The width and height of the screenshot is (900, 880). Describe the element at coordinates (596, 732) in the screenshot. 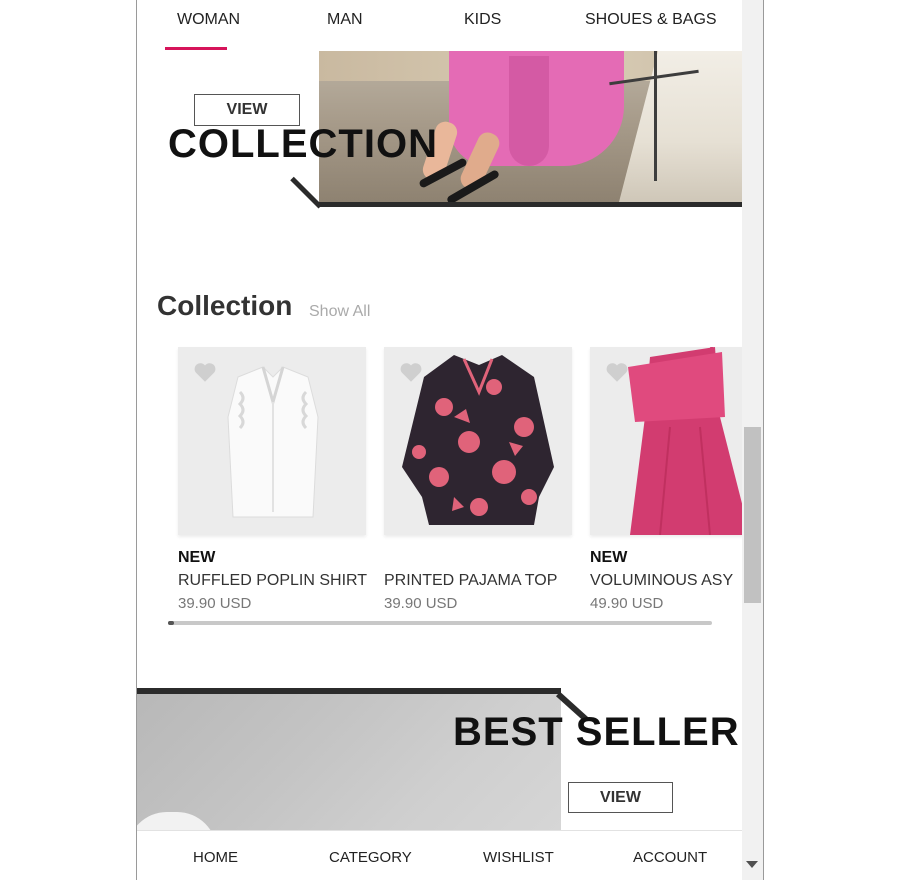

I see `best-seller-title: BEST SELLER` at that location.